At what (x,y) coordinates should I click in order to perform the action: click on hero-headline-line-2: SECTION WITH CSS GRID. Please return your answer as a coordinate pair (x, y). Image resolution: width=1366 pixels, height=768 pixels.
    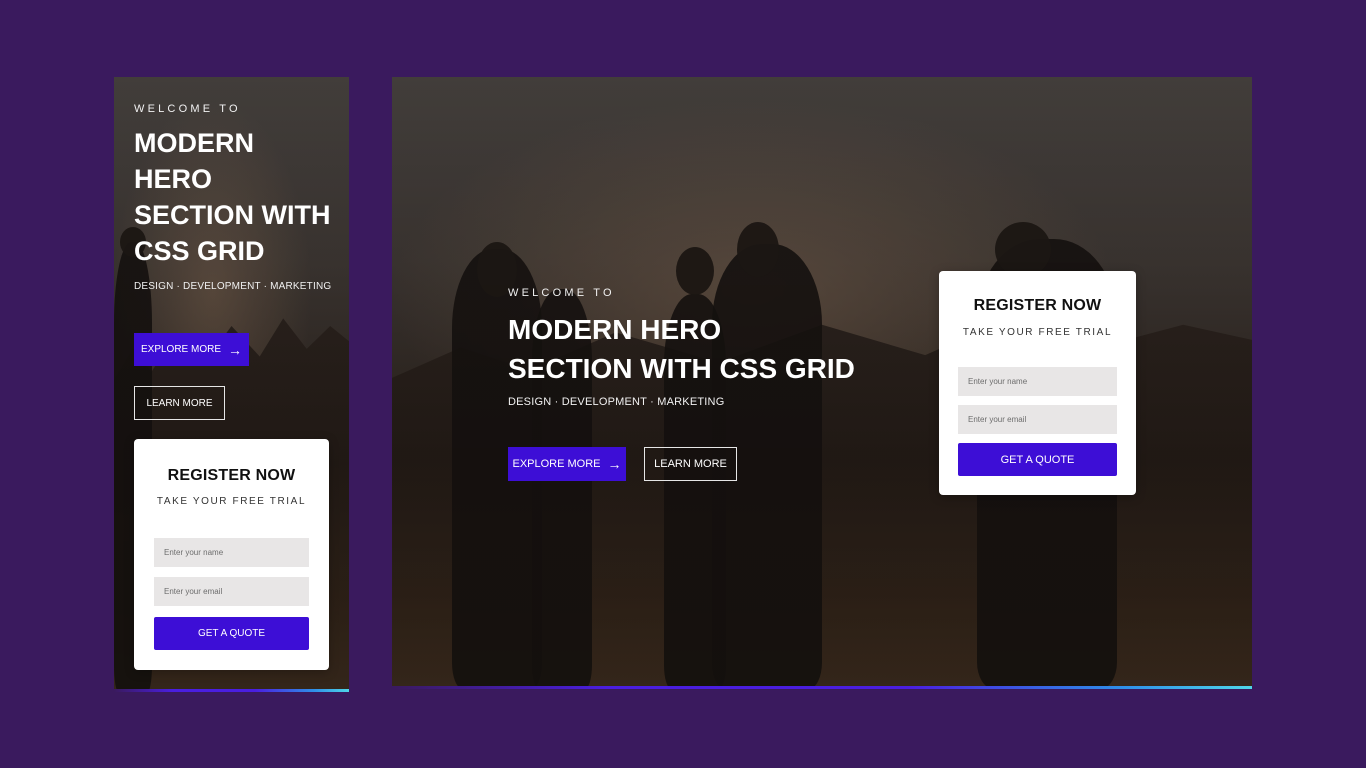
    Looking at the image, I should click on (681, 368).